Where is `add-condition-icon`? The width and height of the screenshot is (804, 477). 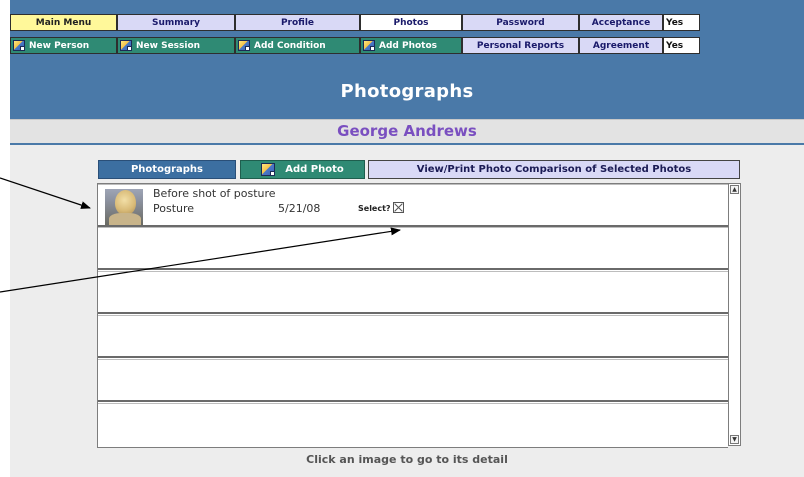 add-condition-icon is located at coordinates (244, 45).